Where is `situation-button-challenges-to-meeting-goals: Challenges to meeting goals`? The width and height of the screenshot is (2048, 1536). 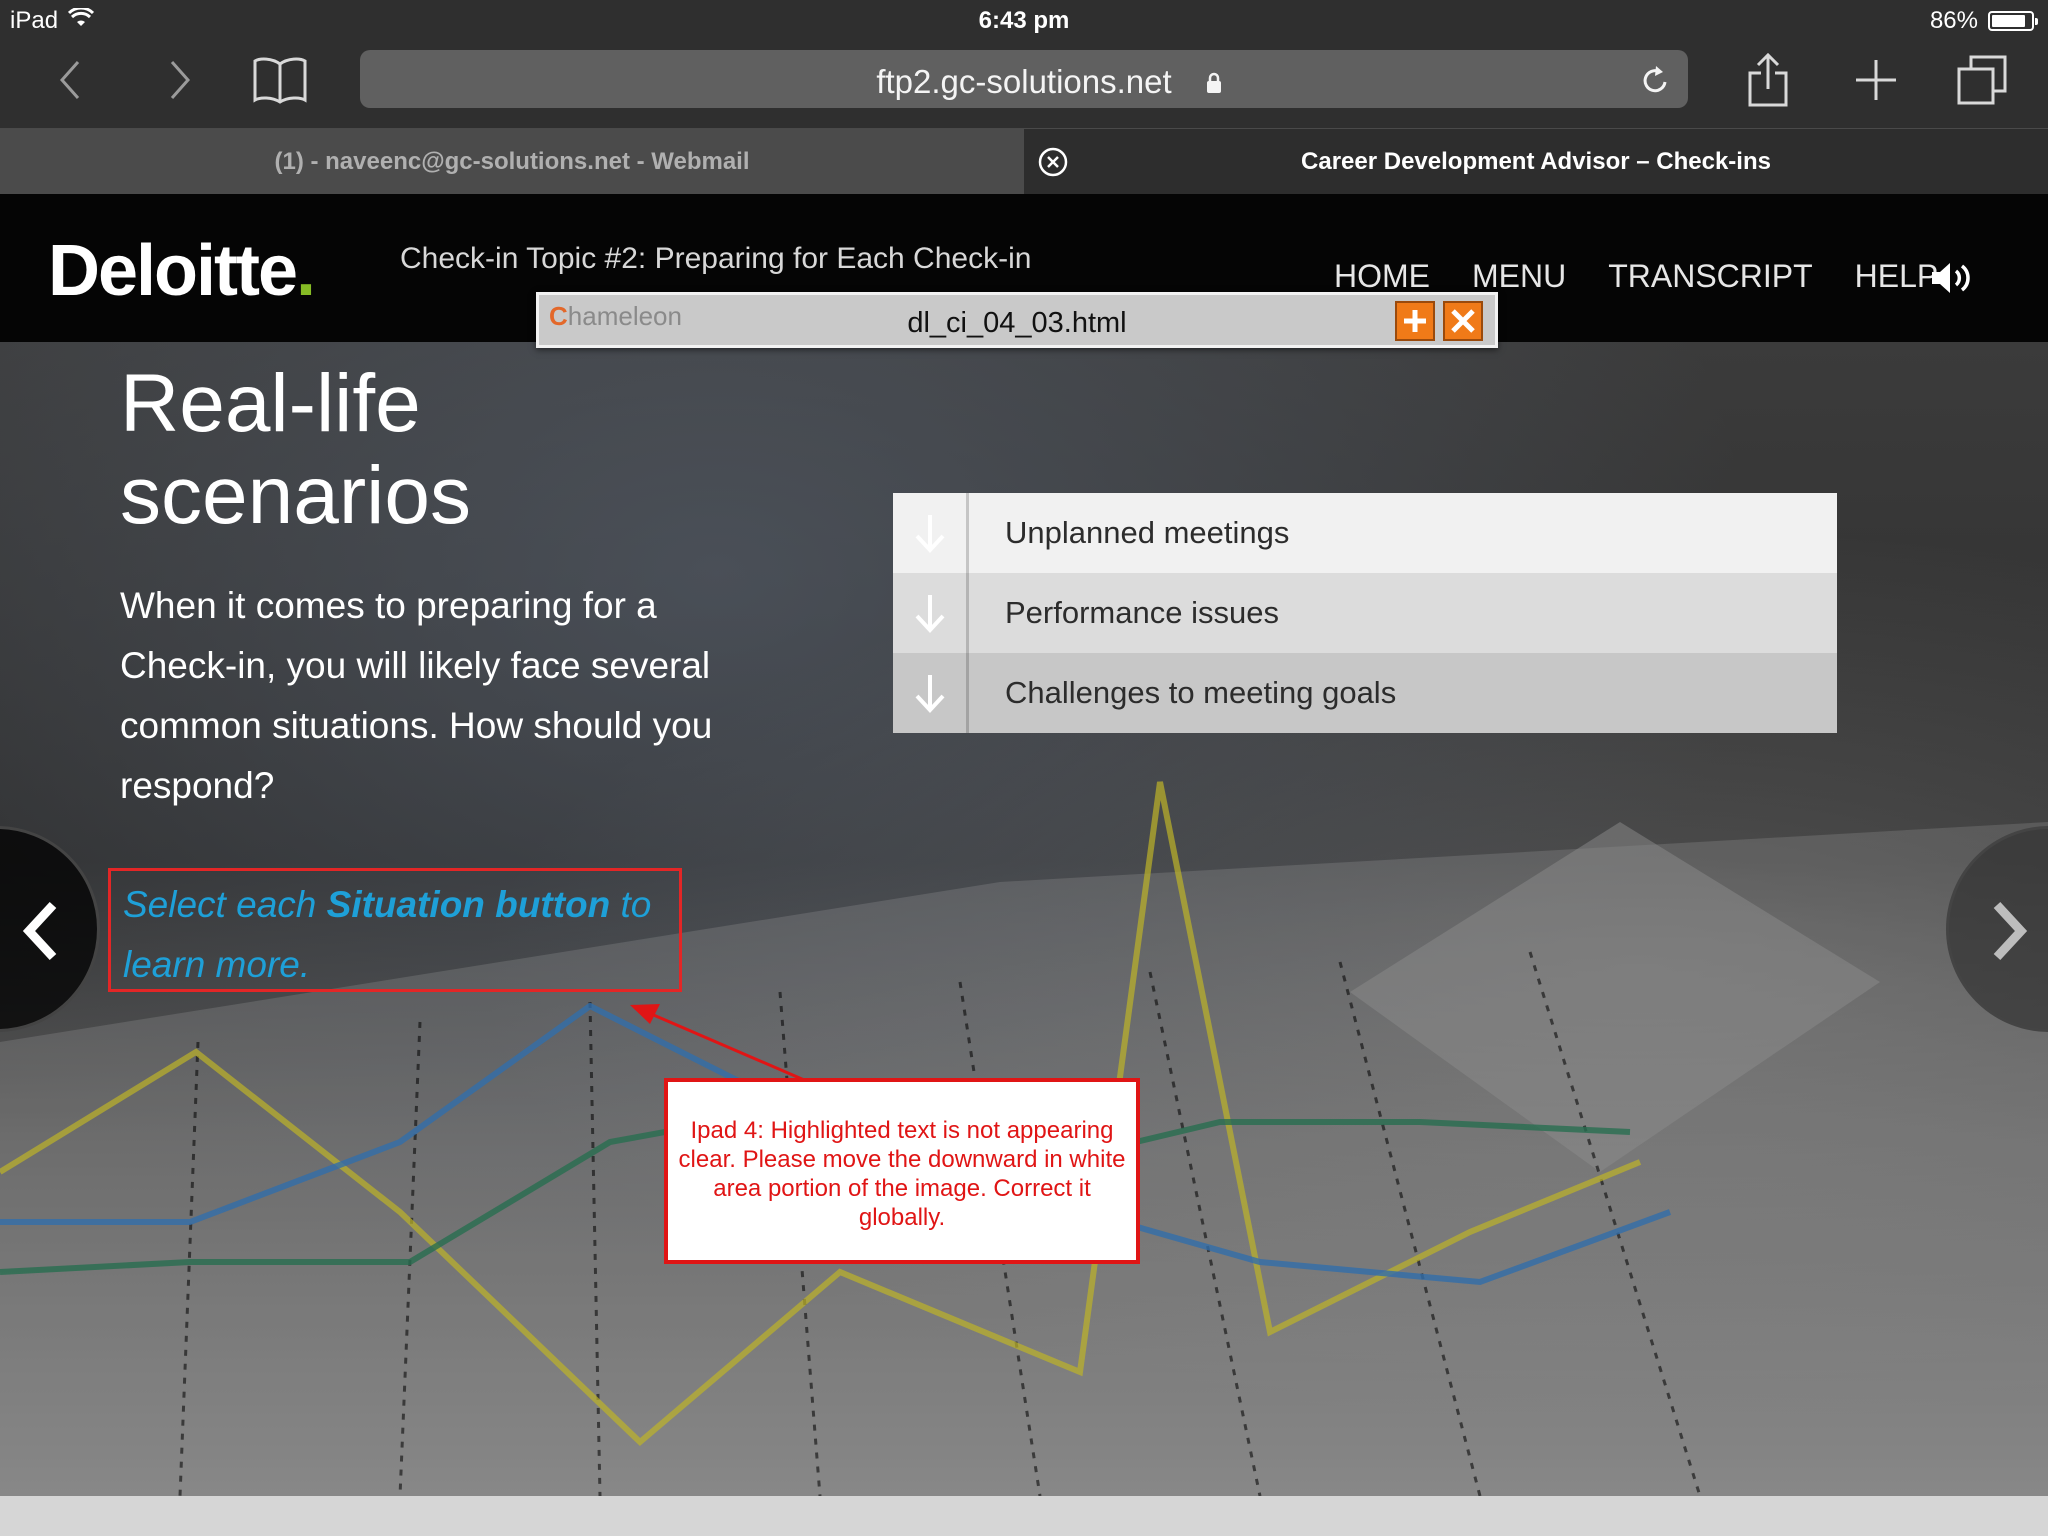
situation-button-challenges-to-meeting-goals: Challenges to meeting goals is located at coordinates (1365, 693).